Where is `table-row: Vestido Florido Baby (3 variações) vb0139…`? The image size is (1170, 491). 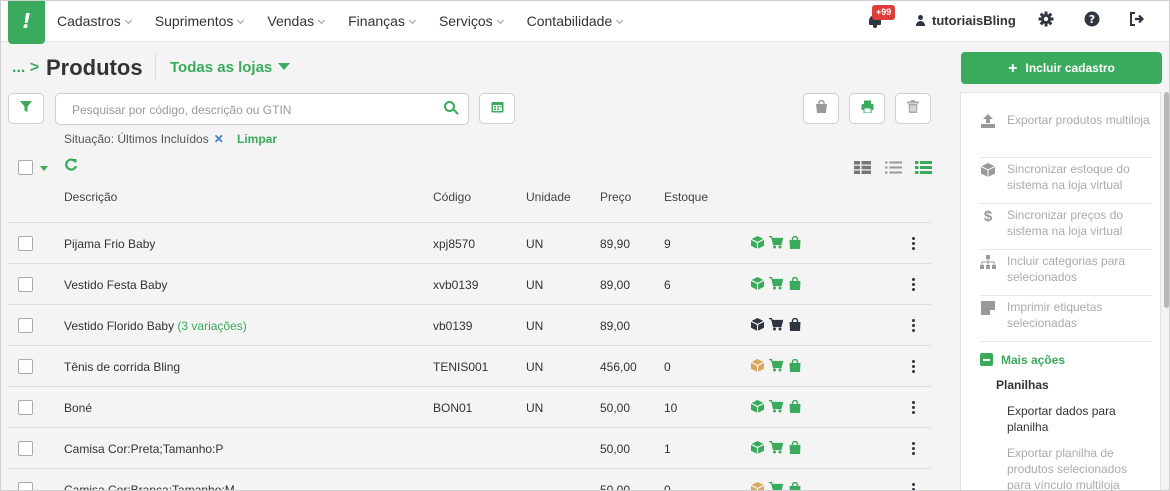
table-row: Vestido Florido Baby (3 variações) vb0139… is located at coordinates (469, 325).